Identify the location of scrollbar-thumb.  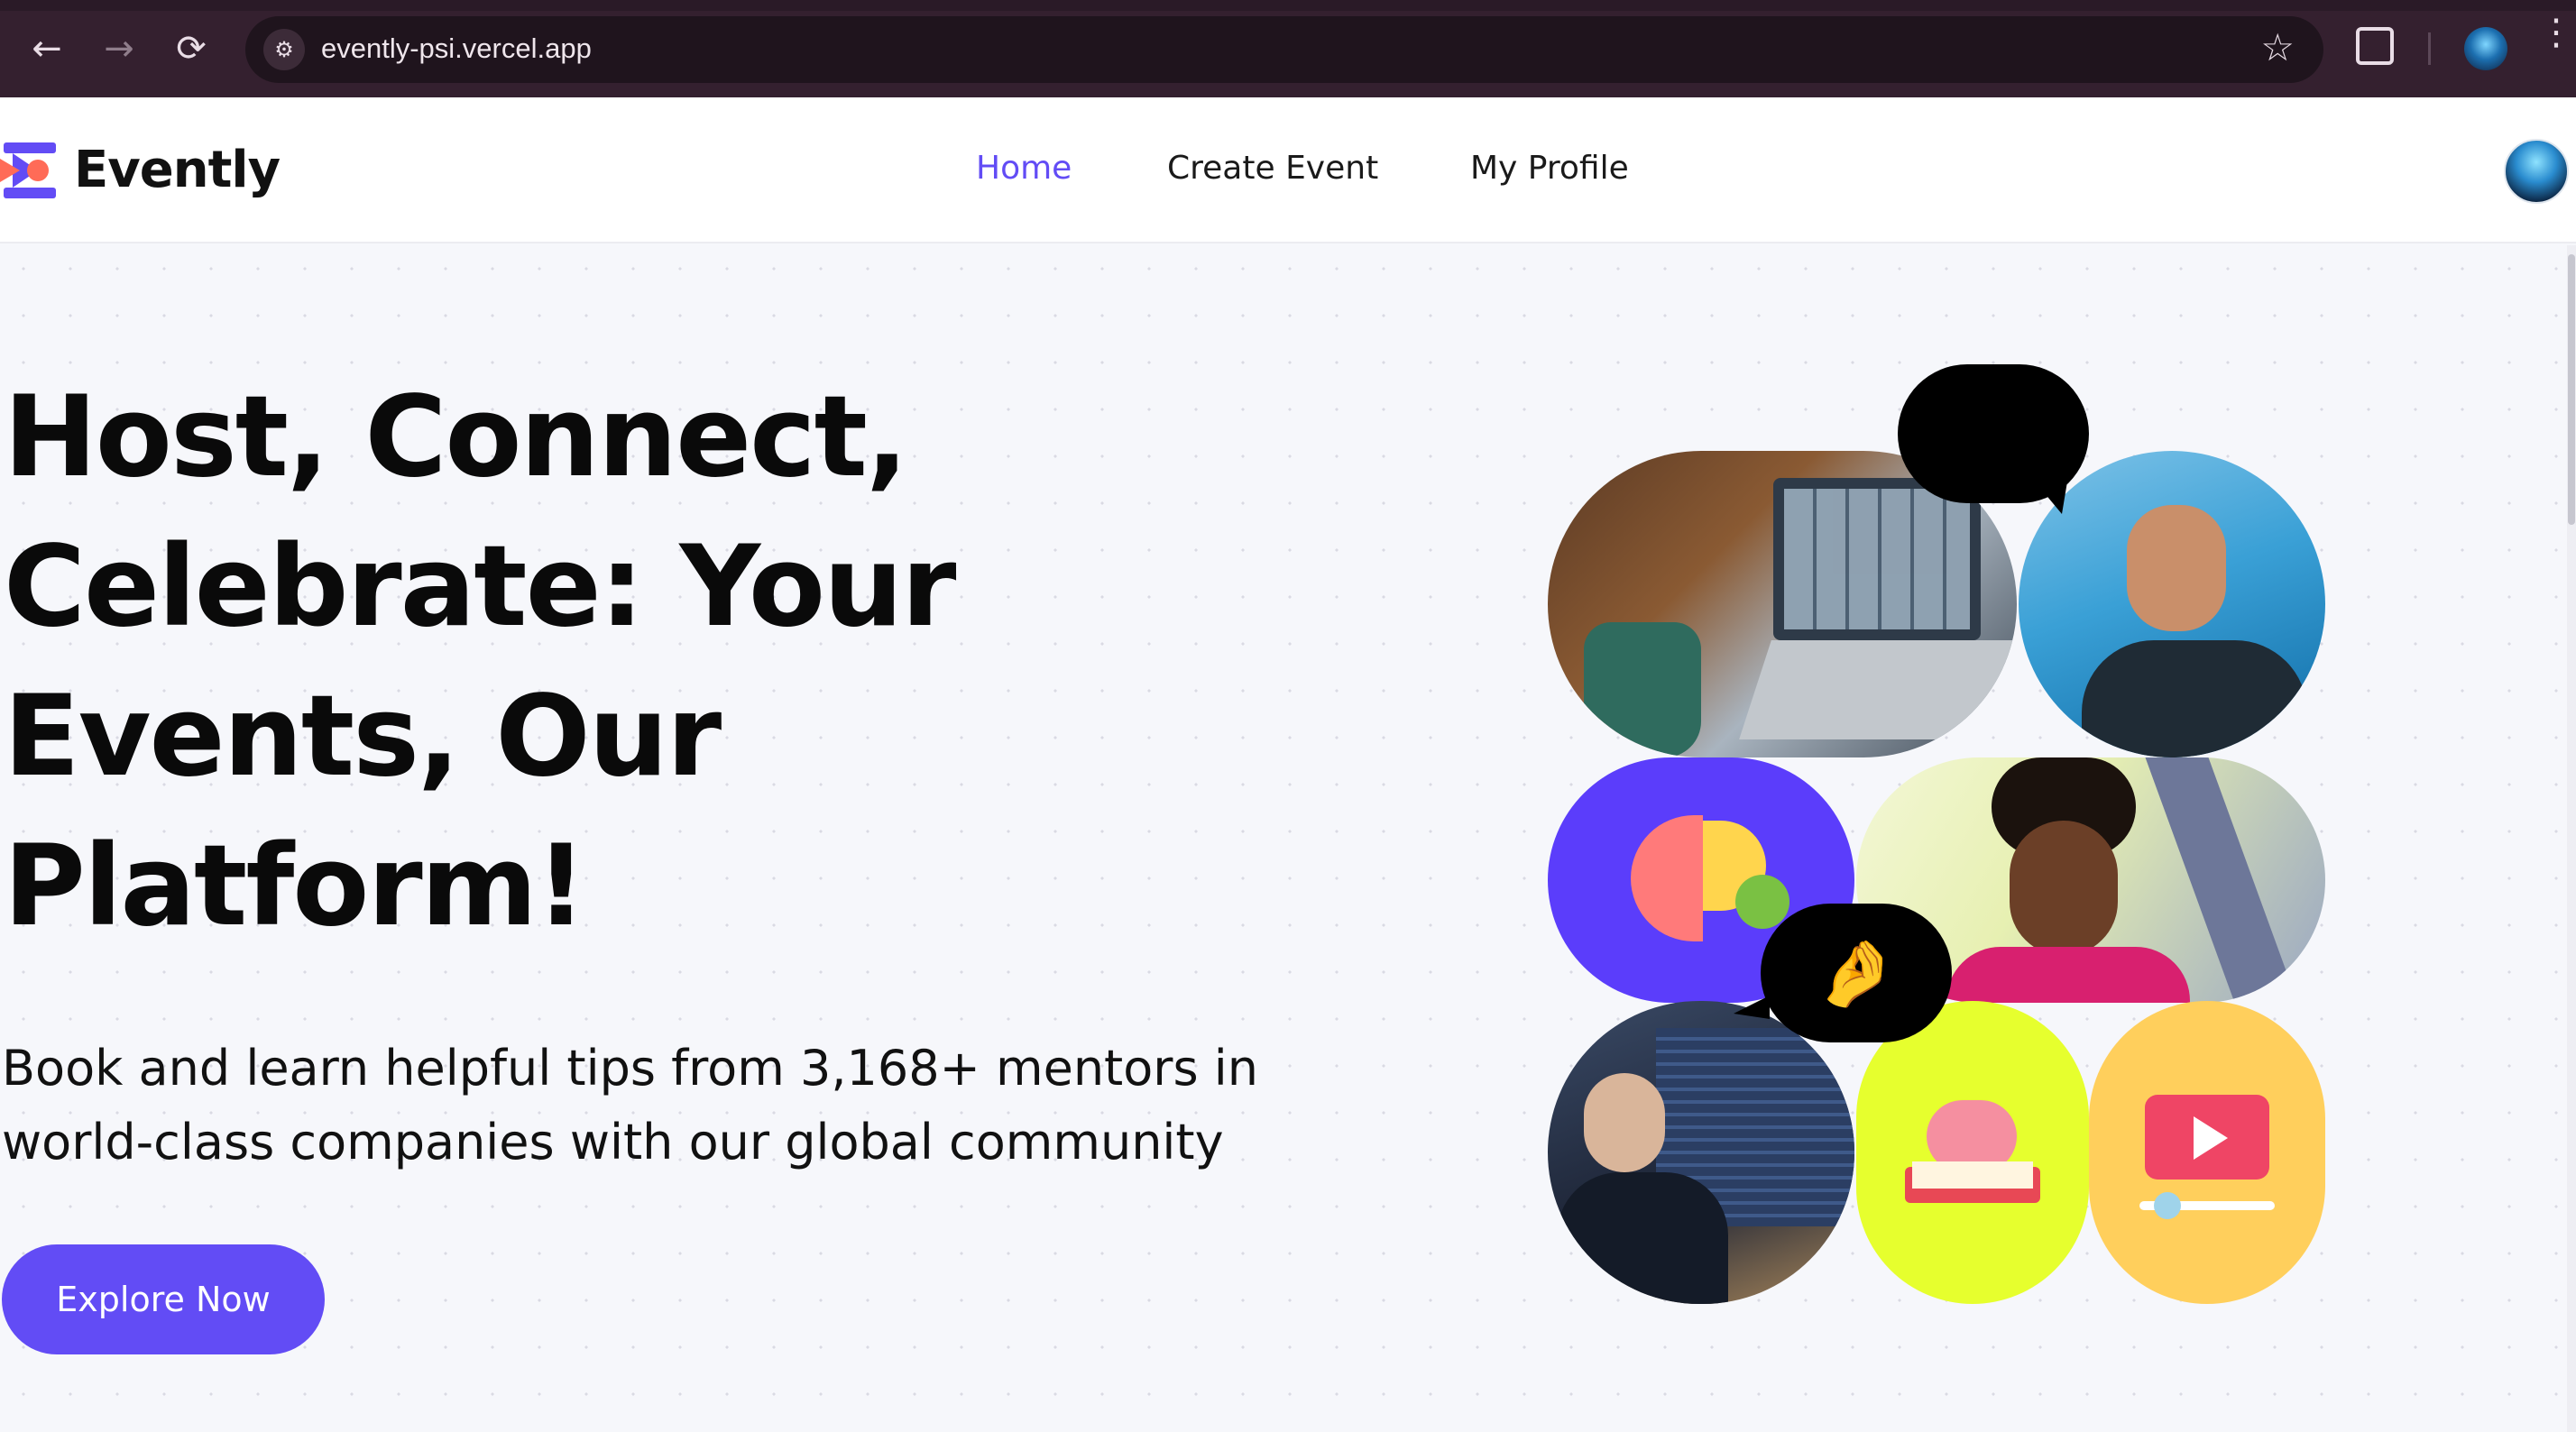
(2571, 390).